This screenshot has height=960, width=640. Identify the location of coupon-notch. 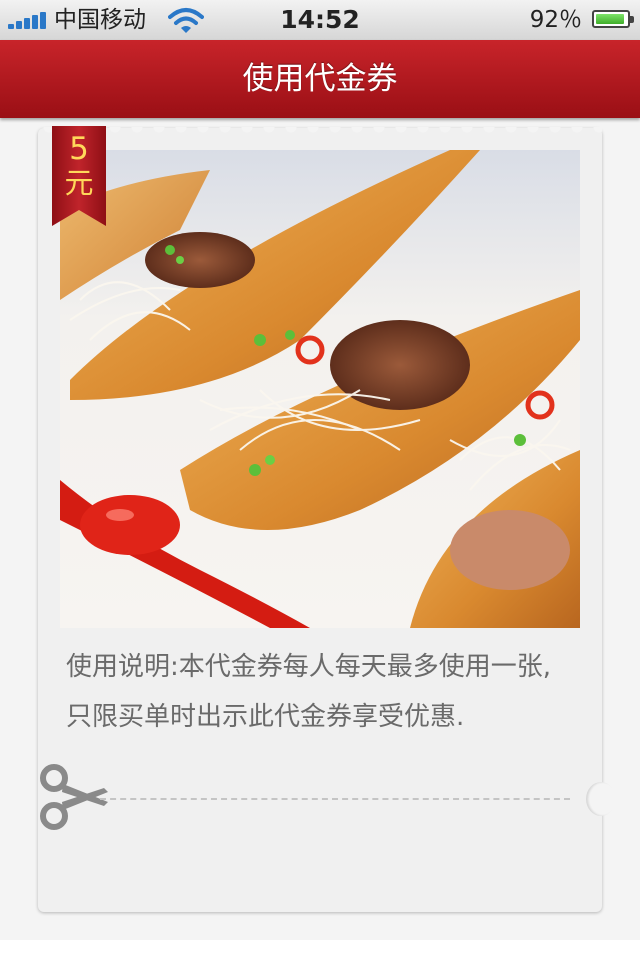
(601, 799).